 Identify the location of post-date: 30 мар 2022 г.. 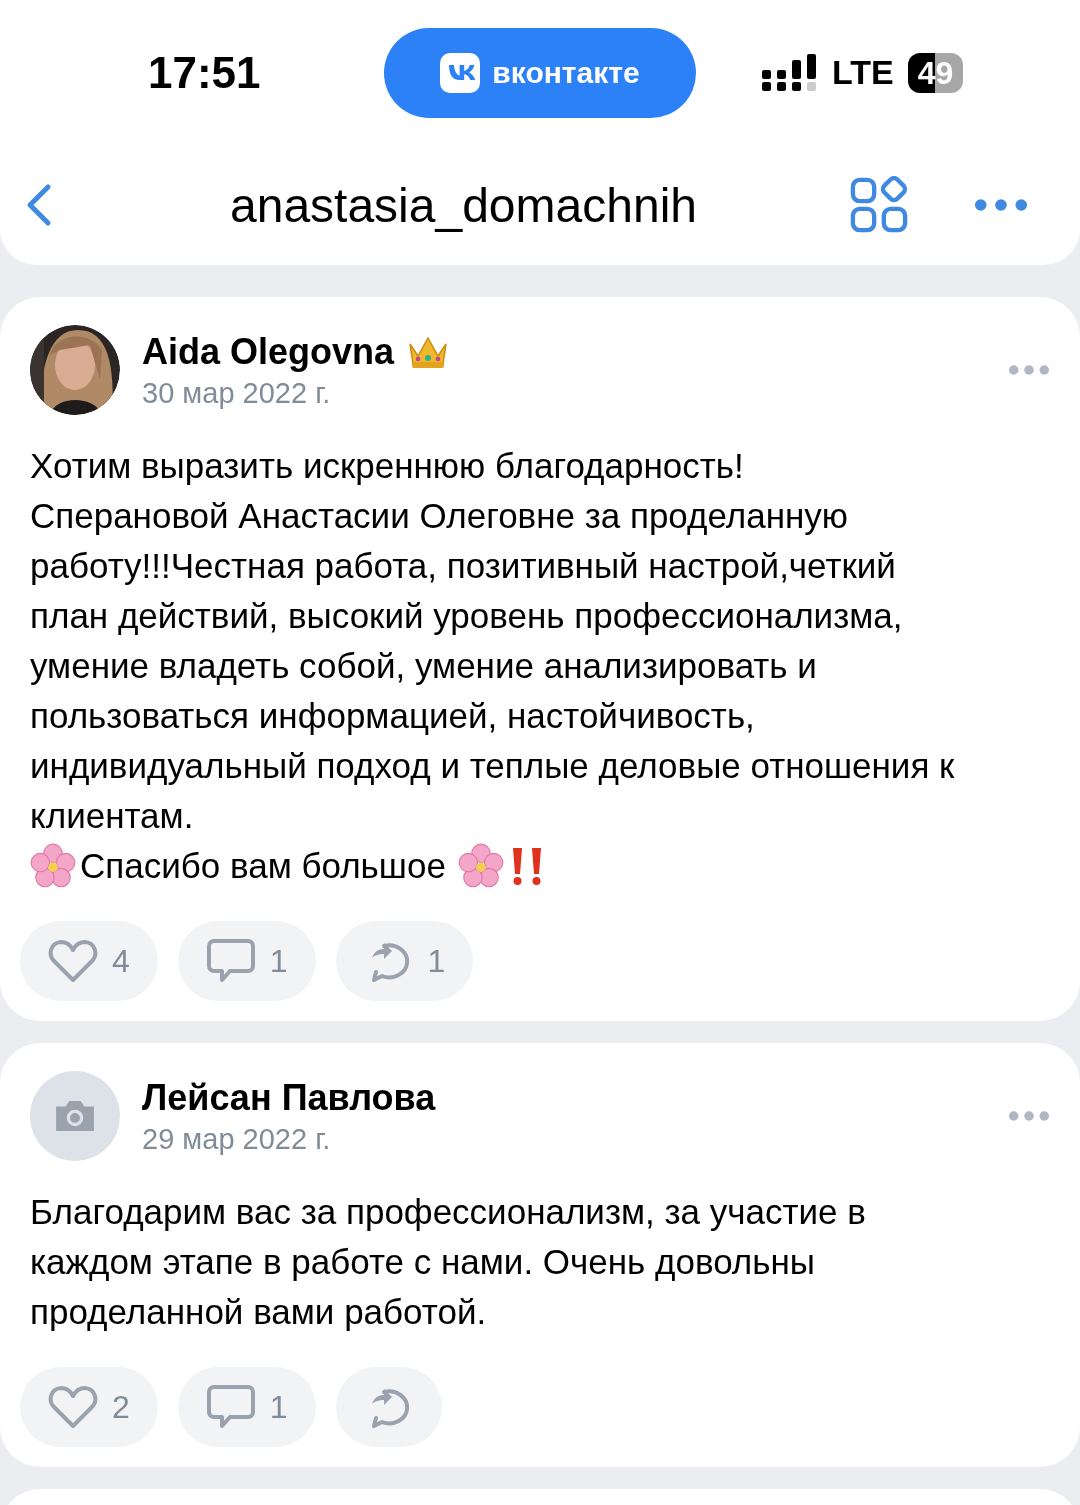
(237, 393).